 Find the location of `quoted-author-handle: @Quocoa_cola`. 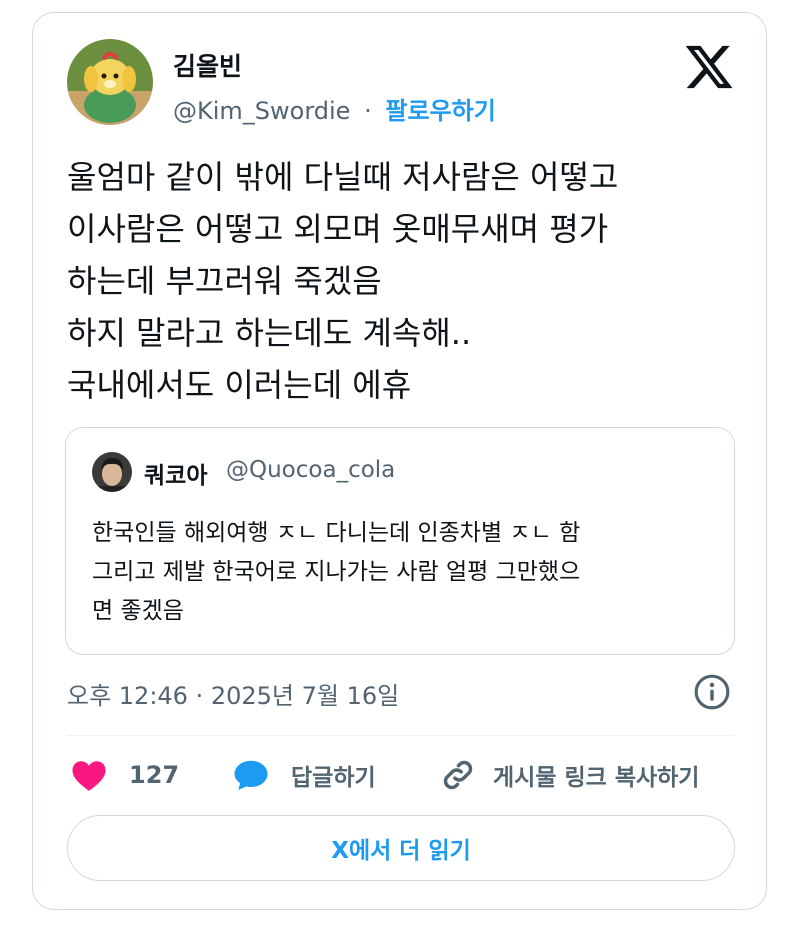

quoted-author-handle: @Quocoa_cola is located at coordinates (311, 470).